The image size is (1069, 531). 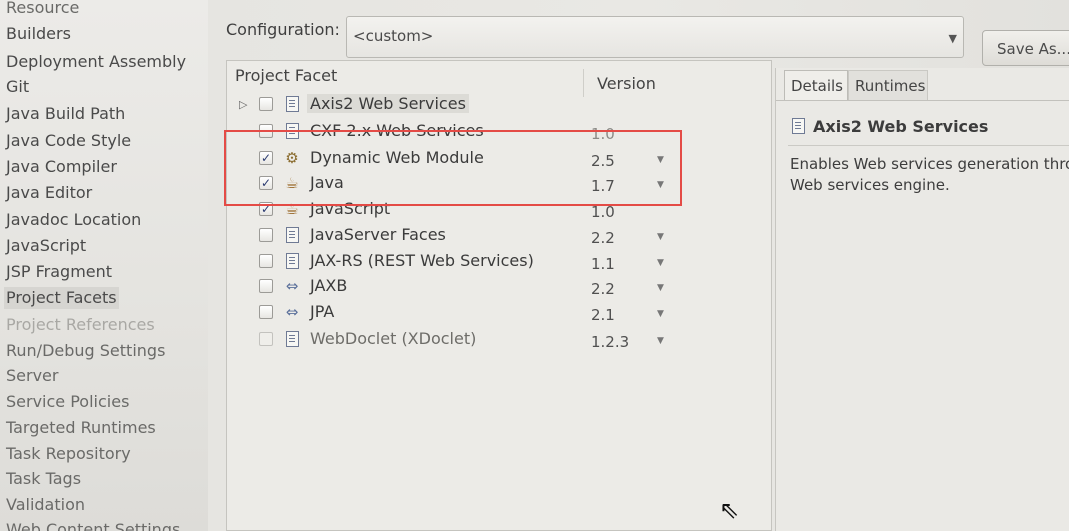 I want to click on sidebar-item-java-compiler: Java Compiler, so click(x=61, y=167).